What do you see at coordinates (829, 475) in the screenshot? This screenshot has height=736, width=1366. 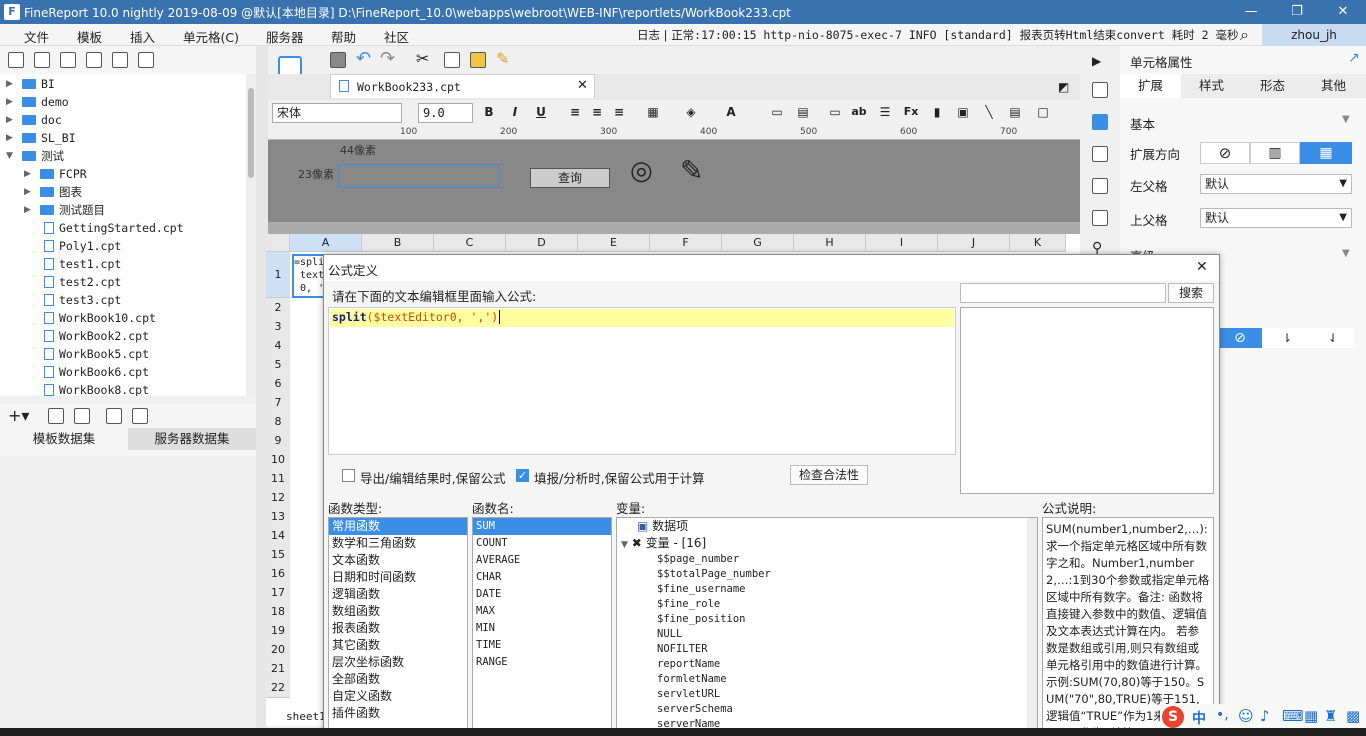 I see `validate-button: 检查合法性` at bounding box center [829, 475].